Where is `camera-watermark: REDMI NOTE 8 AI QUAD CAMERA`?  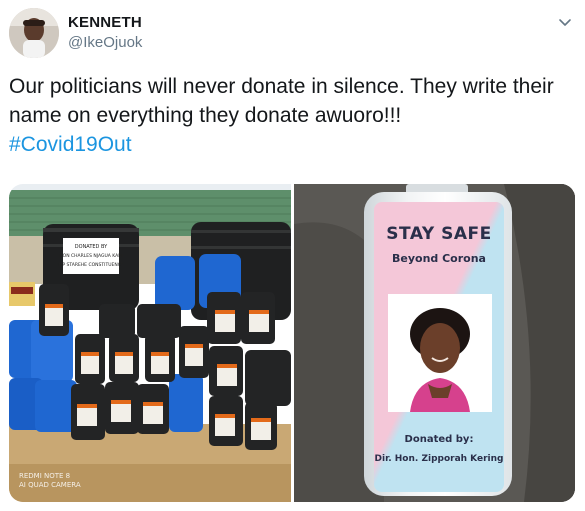
camera-watermark: REDMI NOTE 8 AI QUAD CAMERA is located at coordinates (50, 481).